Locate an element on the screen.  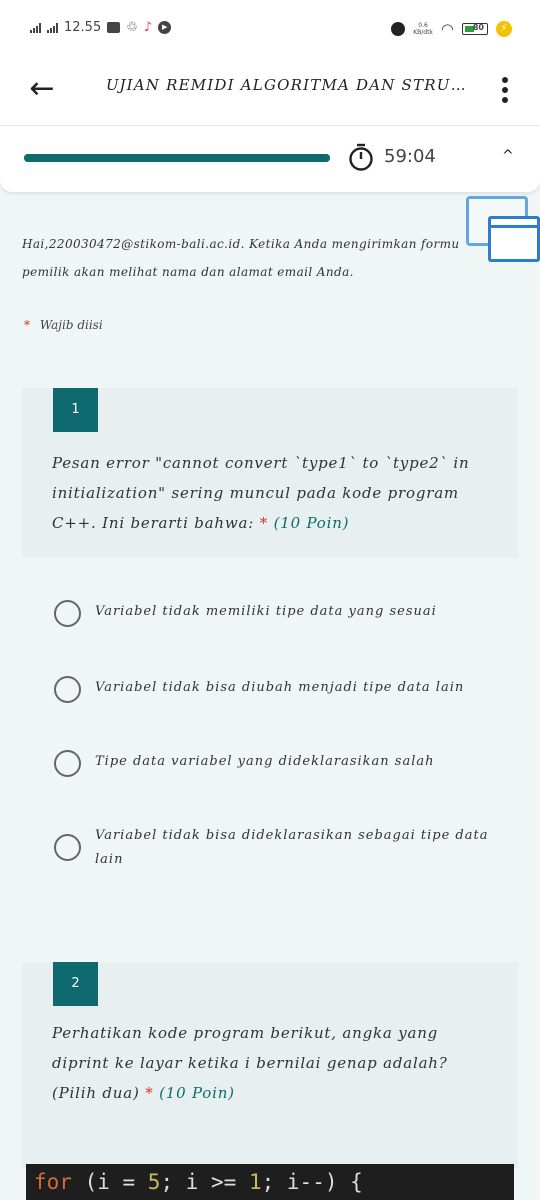
code-text: ; i--) { is located at coordinates (312, 1182).